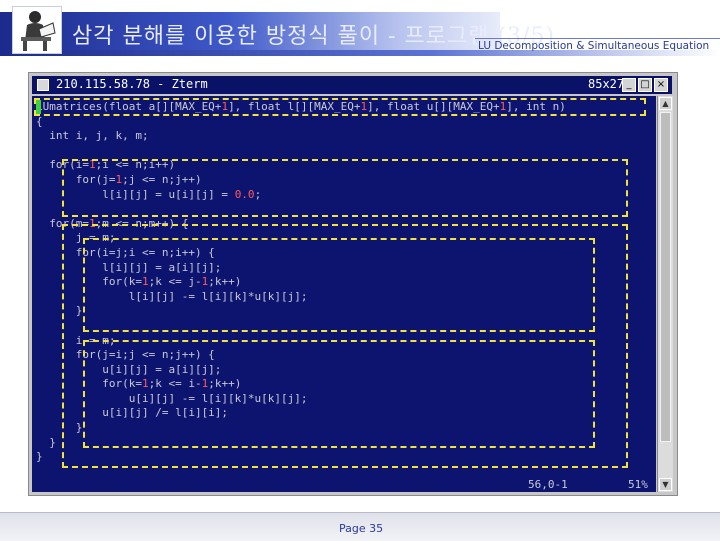 The image size is (720, 541). I want to click on scroll-up-arrow-icon: ▲, so click(665, 103).